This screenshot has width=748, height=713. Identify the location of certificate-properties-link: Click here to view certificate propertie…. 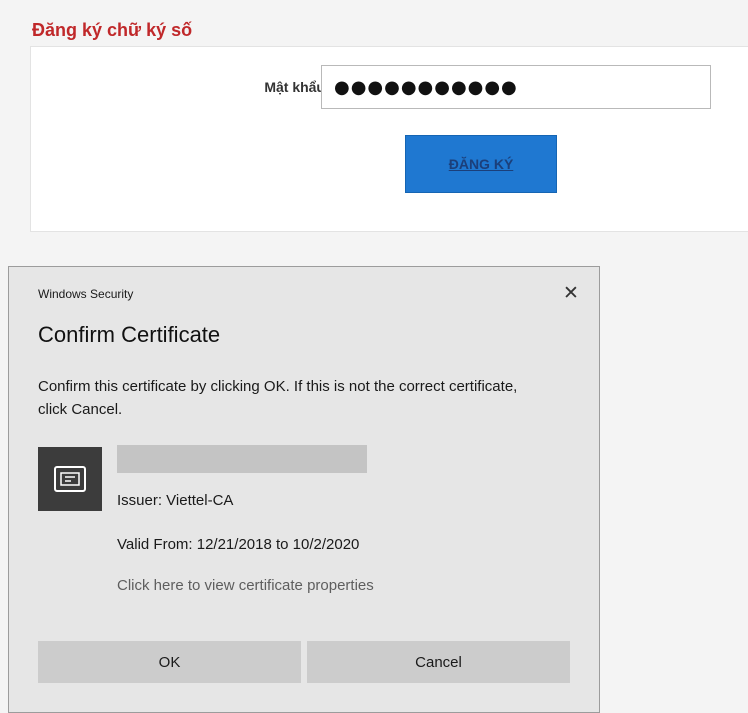
(245, 585).